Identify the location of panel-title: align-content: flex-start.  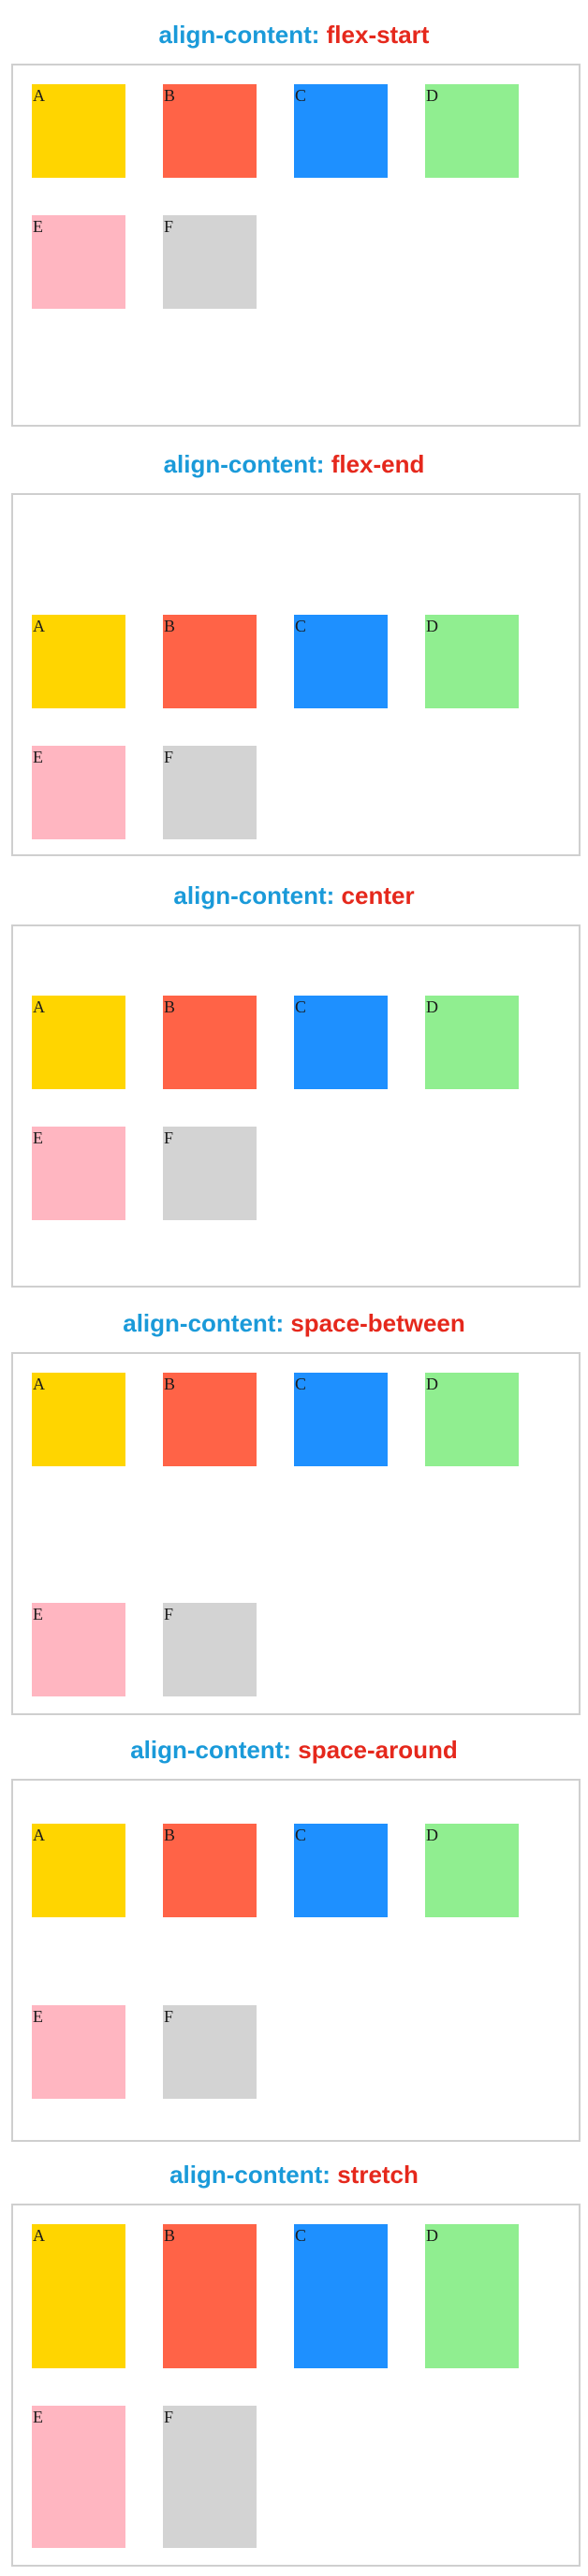
(294, 35).